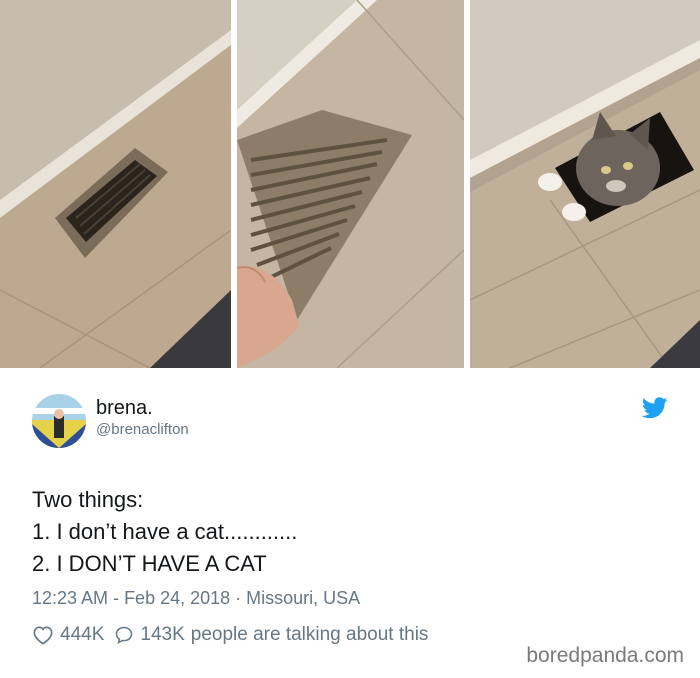  I want to click on tweet-text-line: 2. I DON’T HAVE A CAT, so click(149, 563).